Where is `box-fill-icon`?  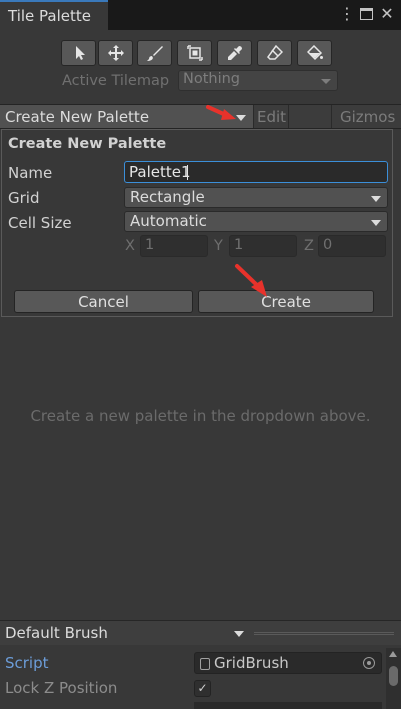
box-fill-icon is located at coordinates (195, 53).